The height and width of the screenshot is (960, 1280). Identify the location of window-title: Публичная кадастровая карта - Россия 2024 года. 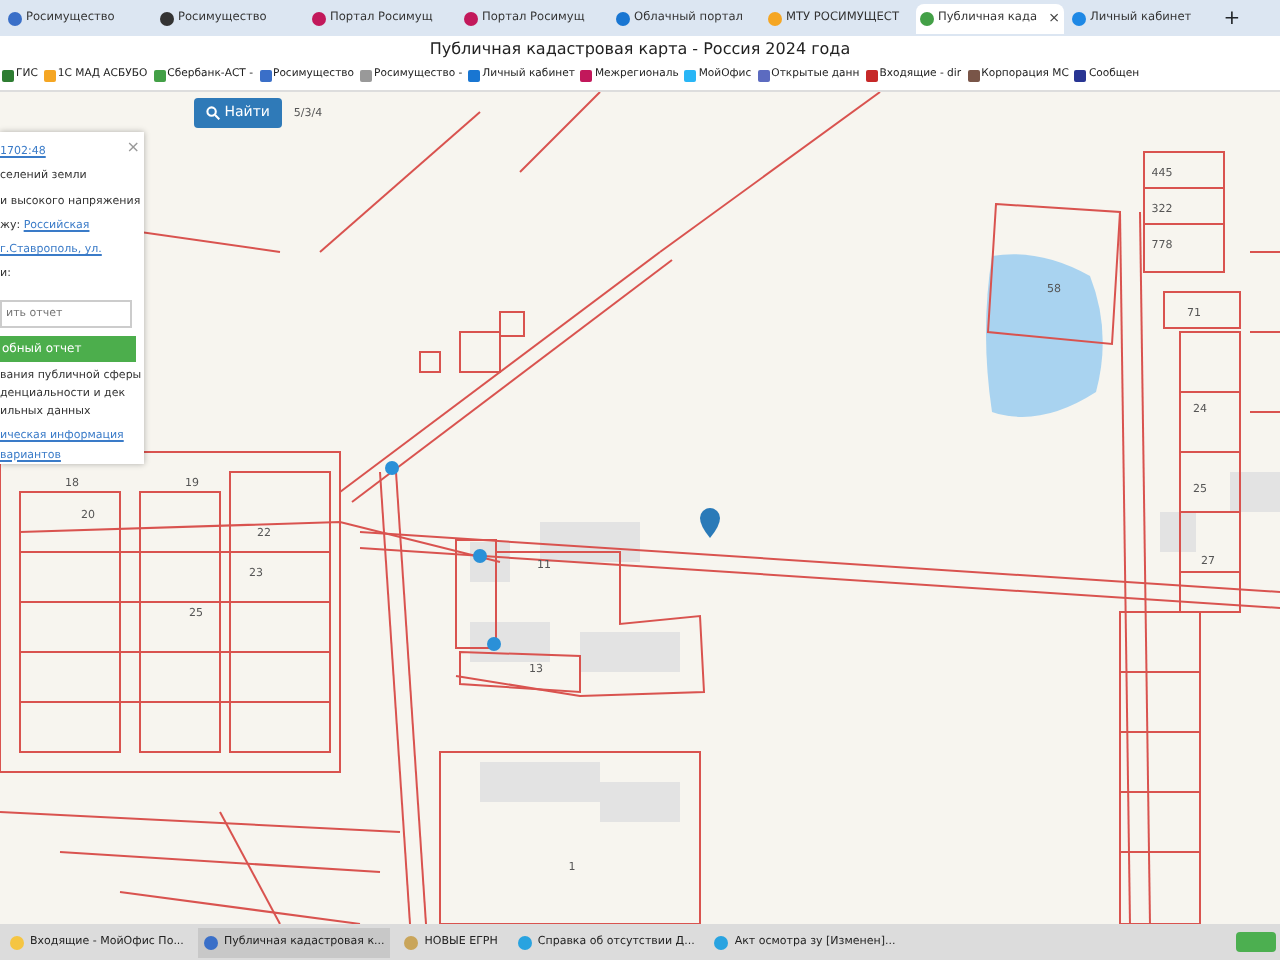
(640, 49).